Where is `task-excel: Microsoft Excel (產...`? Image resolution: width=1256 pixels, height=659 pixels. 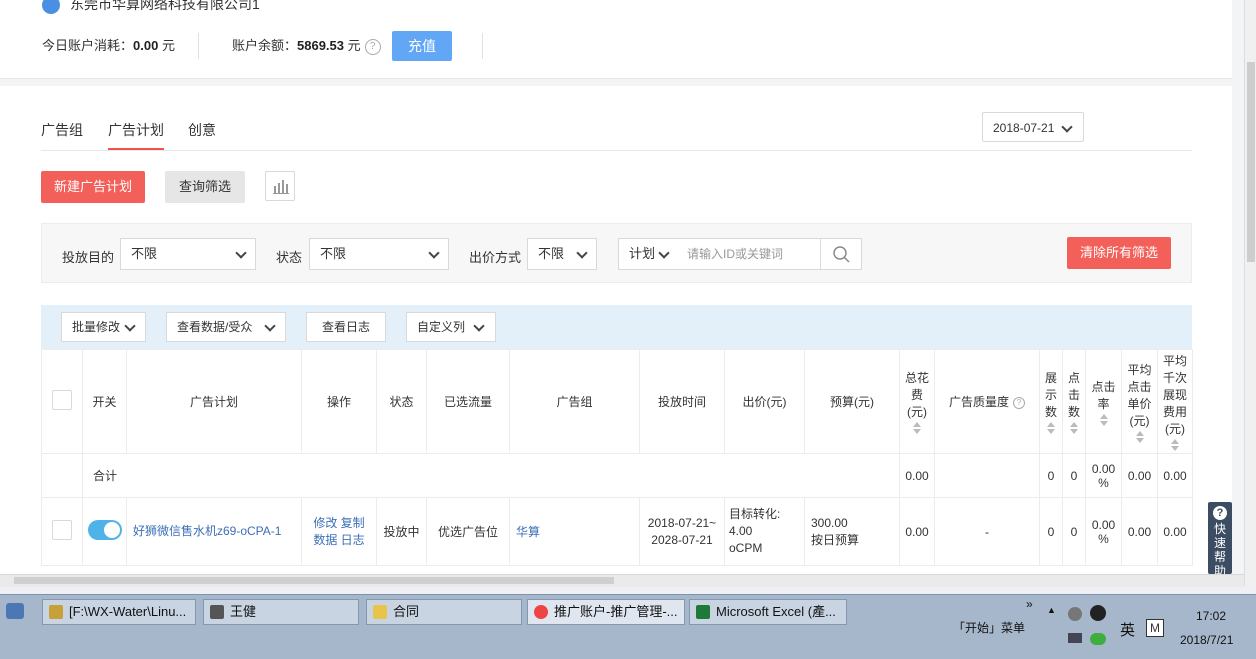
task-excel: Microsoft Excel (產... is located at coordinates (768, 612).